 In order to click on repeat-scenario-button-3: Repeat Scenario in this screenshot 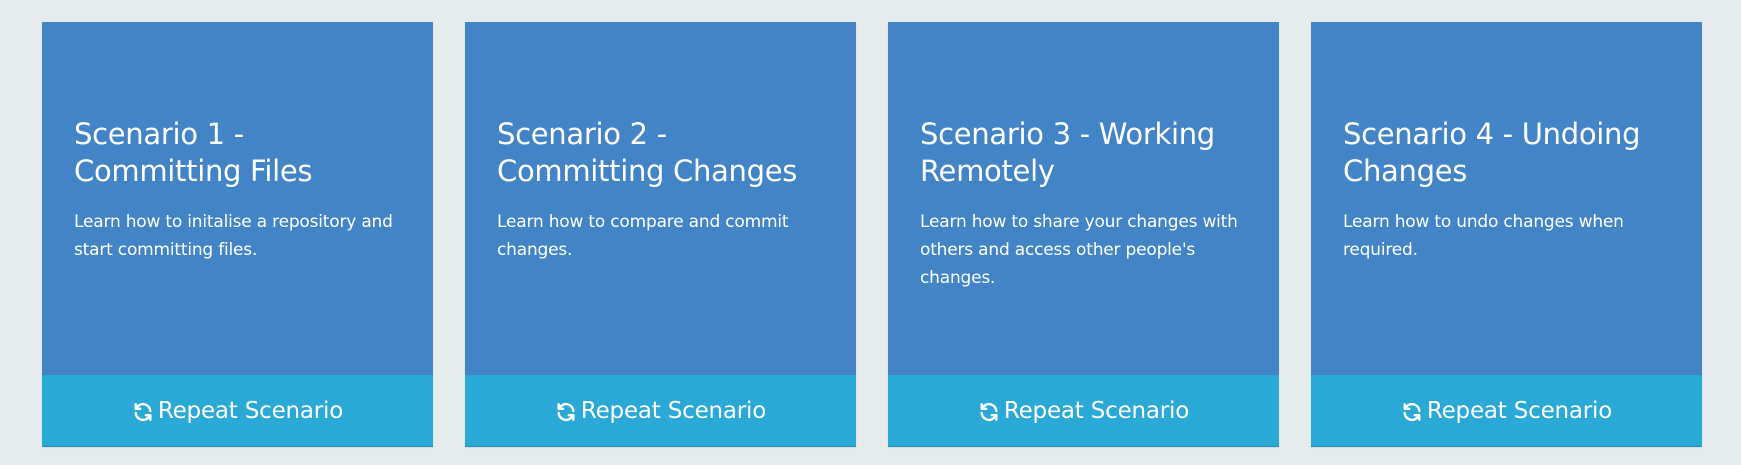, I will do `click(1083, 411)`.